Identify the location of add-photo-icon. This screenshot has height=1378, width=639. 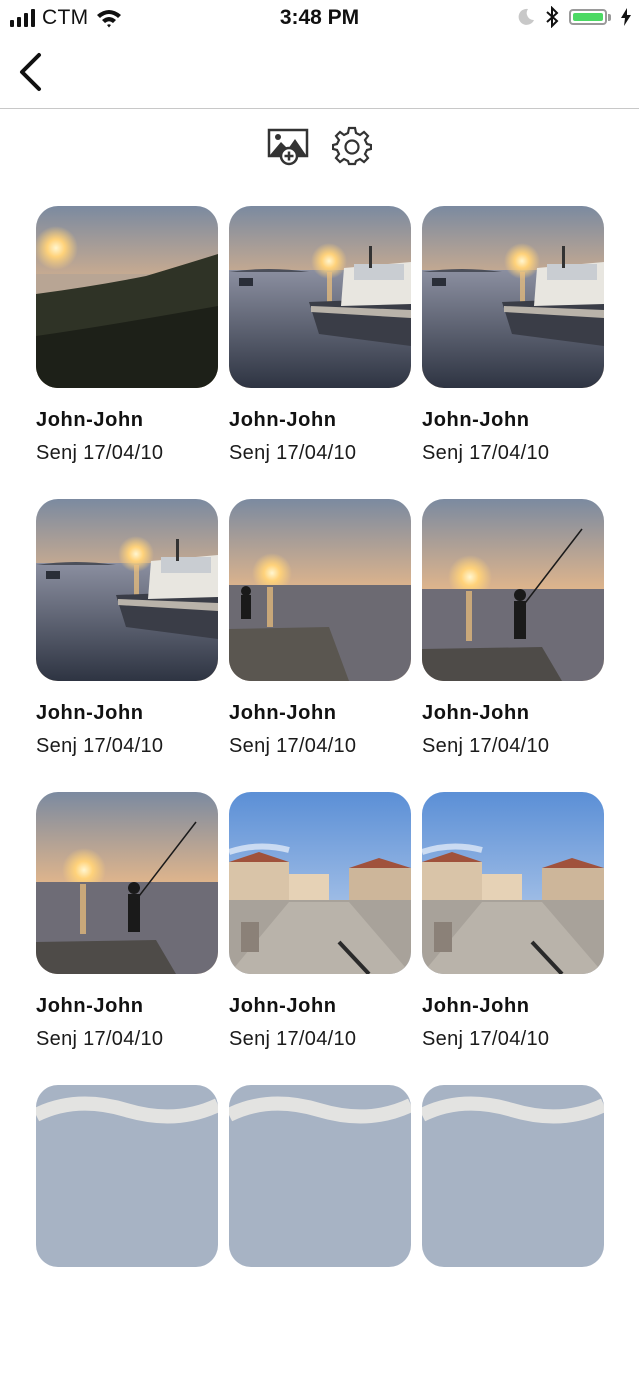
(288, 147).